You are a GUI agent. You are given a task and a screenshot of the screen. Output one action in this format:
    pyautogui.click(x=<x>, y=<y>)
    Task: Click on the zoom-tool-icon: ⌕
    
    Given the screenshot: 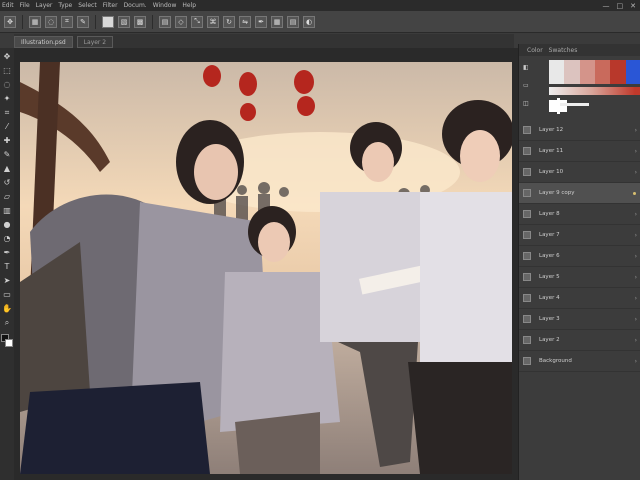 What is the action you would take?
    pyautogui.click(x=7, y=323)
    